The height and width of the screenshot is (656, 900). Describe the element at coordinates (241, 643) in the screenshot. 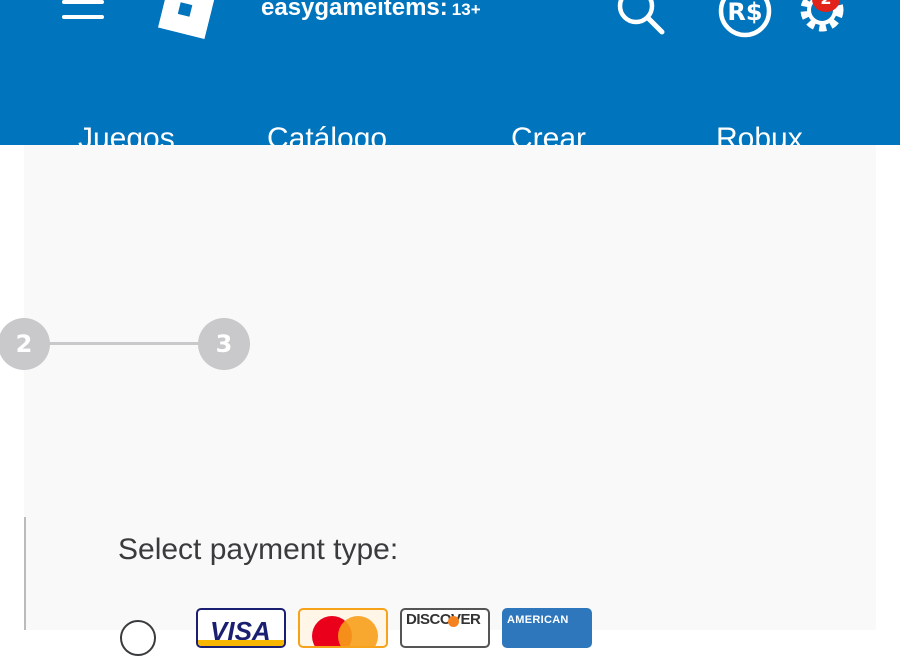

I see `visa-stripe` at that location.